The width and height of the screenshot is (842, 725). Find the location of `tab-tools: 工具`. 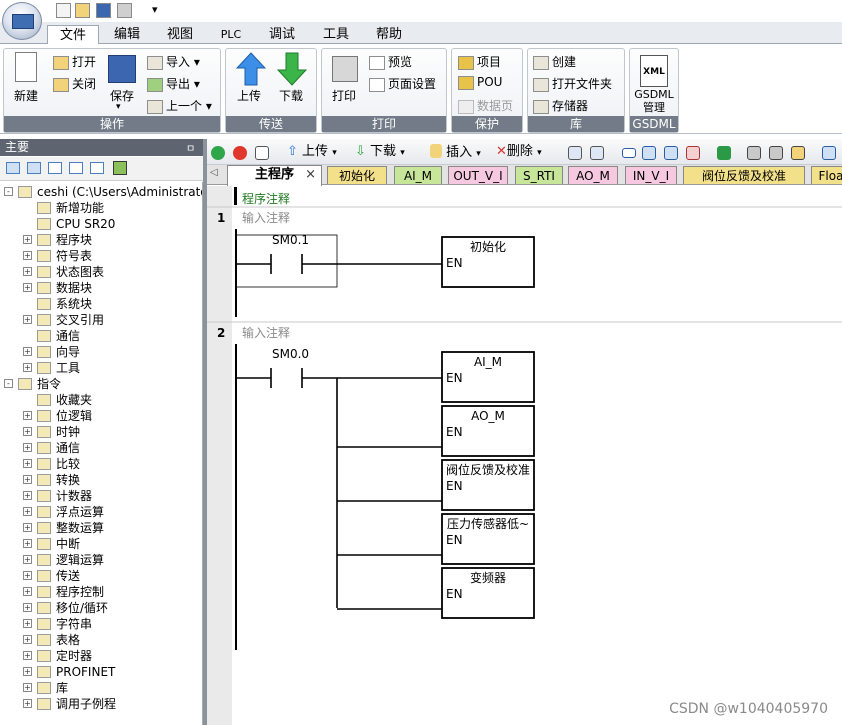

tab-tools: 工具 is located at coordinates (336, 34).